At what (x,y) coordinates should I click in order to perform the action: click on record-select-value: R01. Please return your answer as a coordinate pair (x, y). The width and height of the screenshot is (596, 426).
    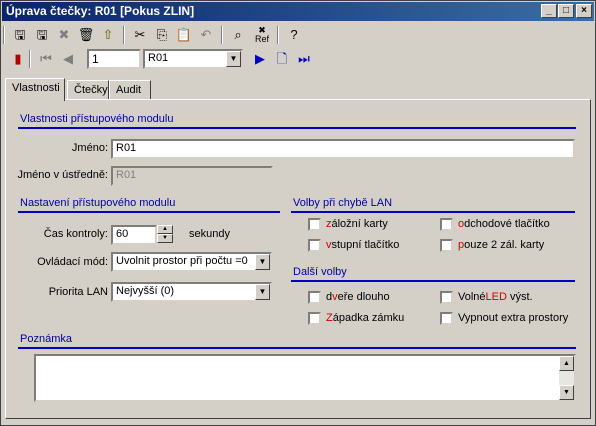
    Looking at the image, I should click on (158, 58).